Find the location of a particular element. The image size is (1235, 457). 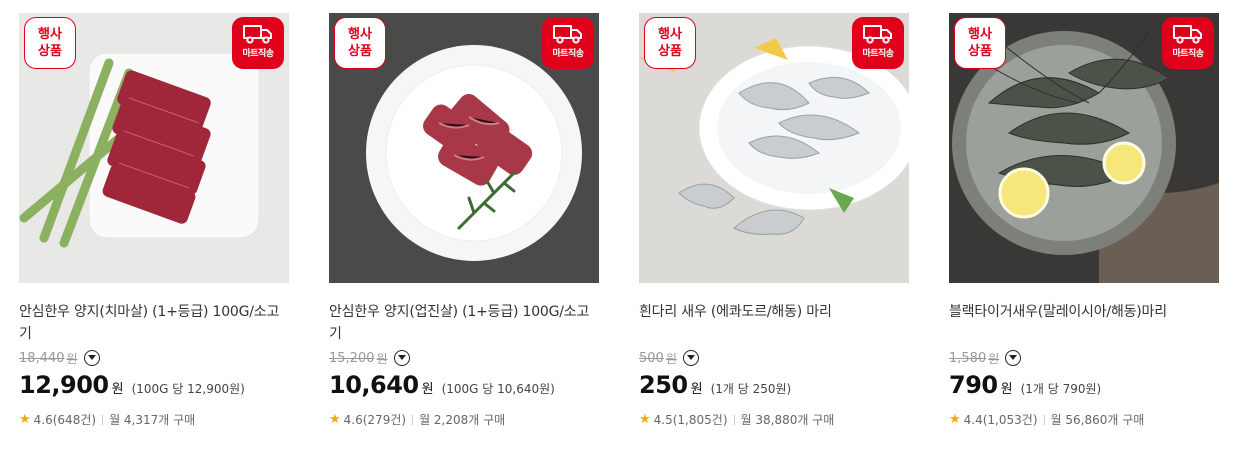

monthly-purchases: 월 56,860개 구매 is located at coordinates (1097, 420).